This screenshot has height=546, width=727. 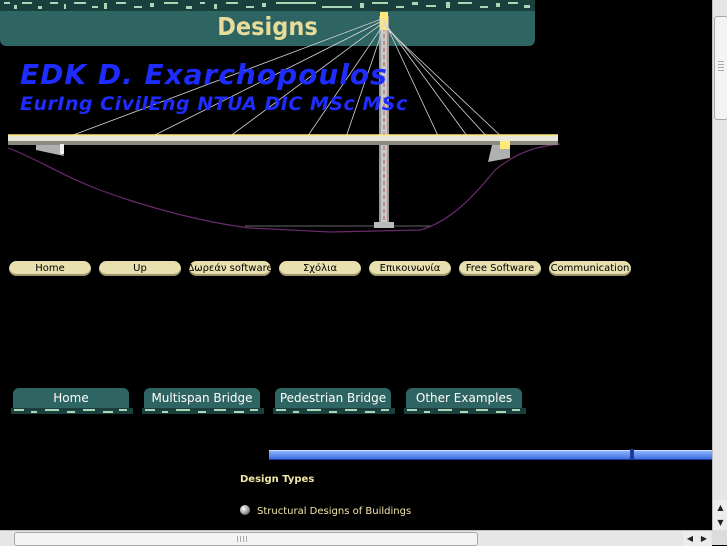 What do you see at coordinates (333, 398) in the screenshot?
I see `tab-pedestrian-bridge: Pedestrian Bridge` at bounding box center [333, 398].